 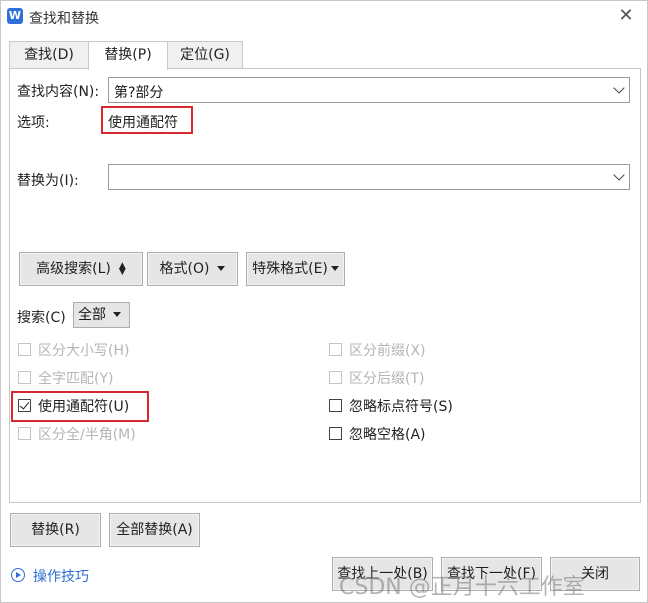 I want to click on replace-all-button: 全部替换(A), so click(x=154, y=530).